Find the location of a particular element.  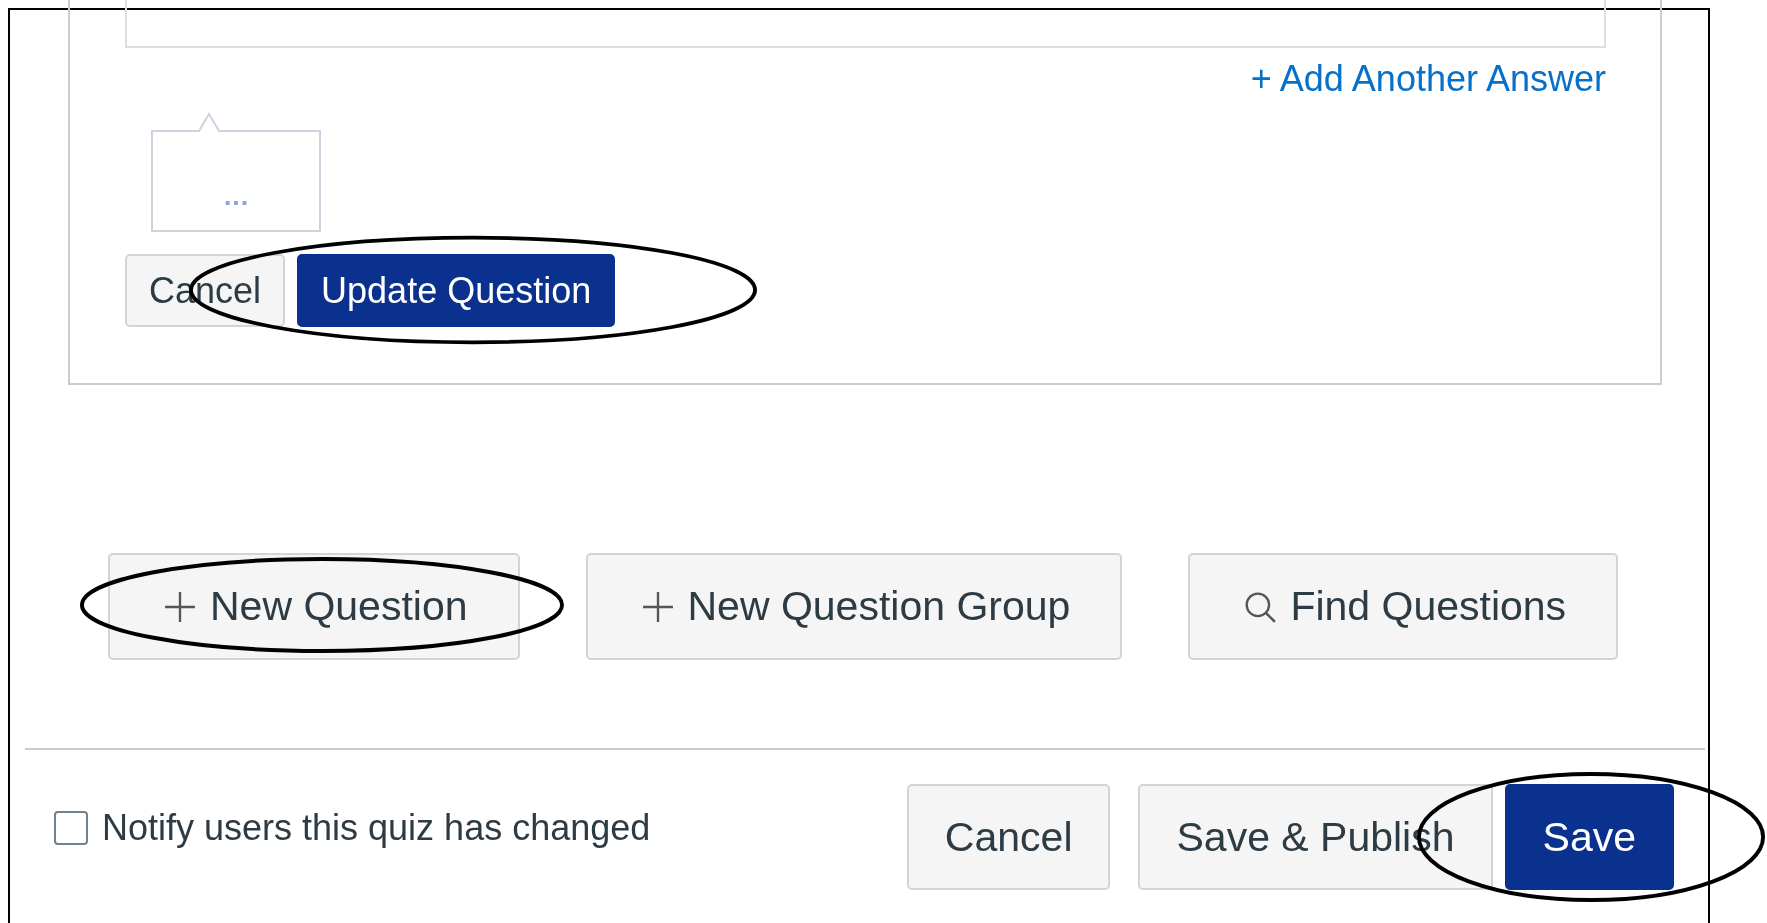

footer-button: Cancel is located at coordinates (1008, 837).